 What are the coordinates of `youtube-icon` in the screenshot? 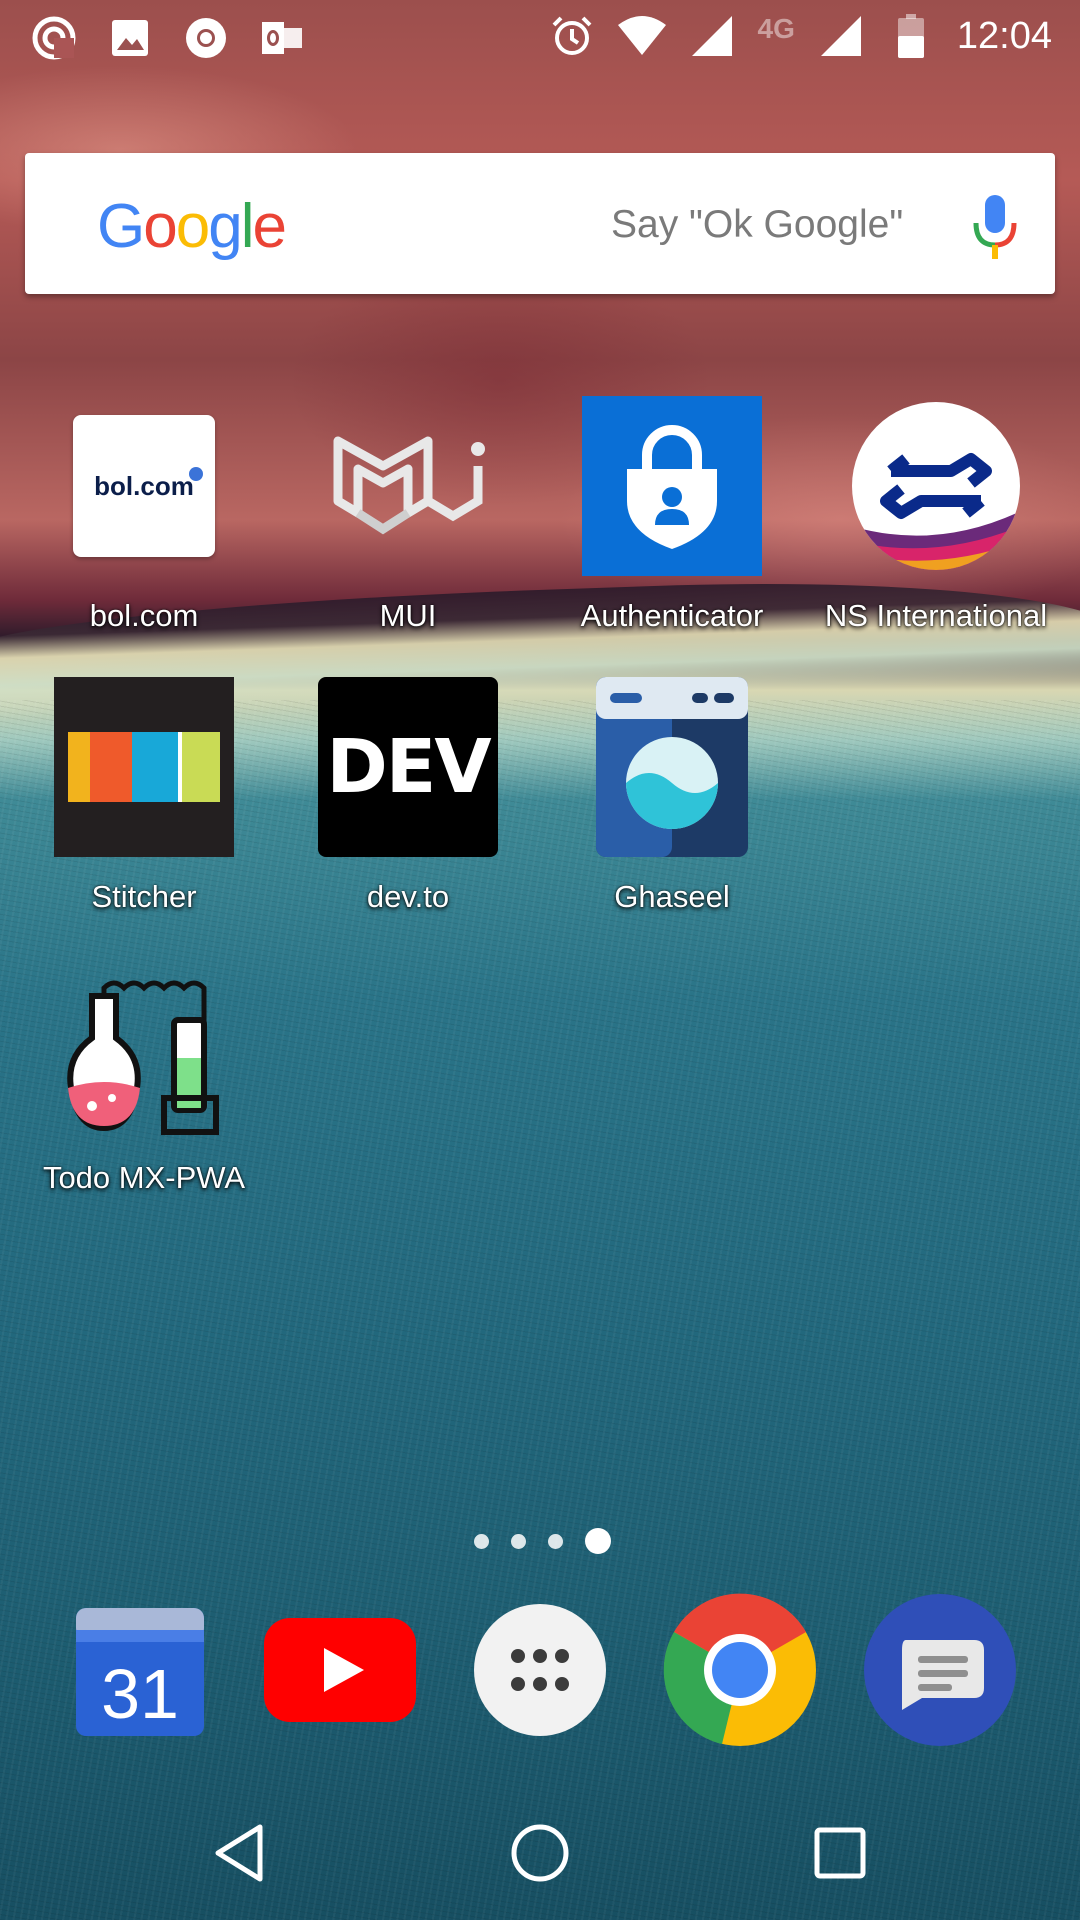 It's located at (340, 1670).